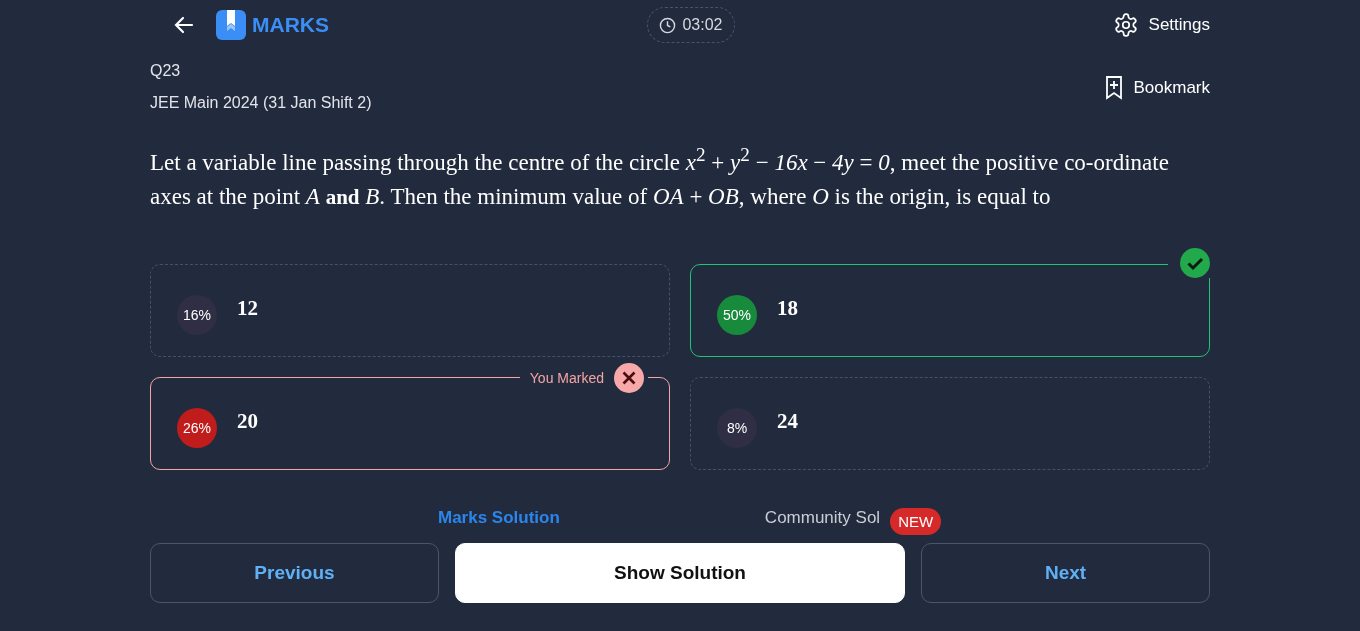 This screenshot has height=631, width=1360. I want to click on cross-icon, so click(629, 377).